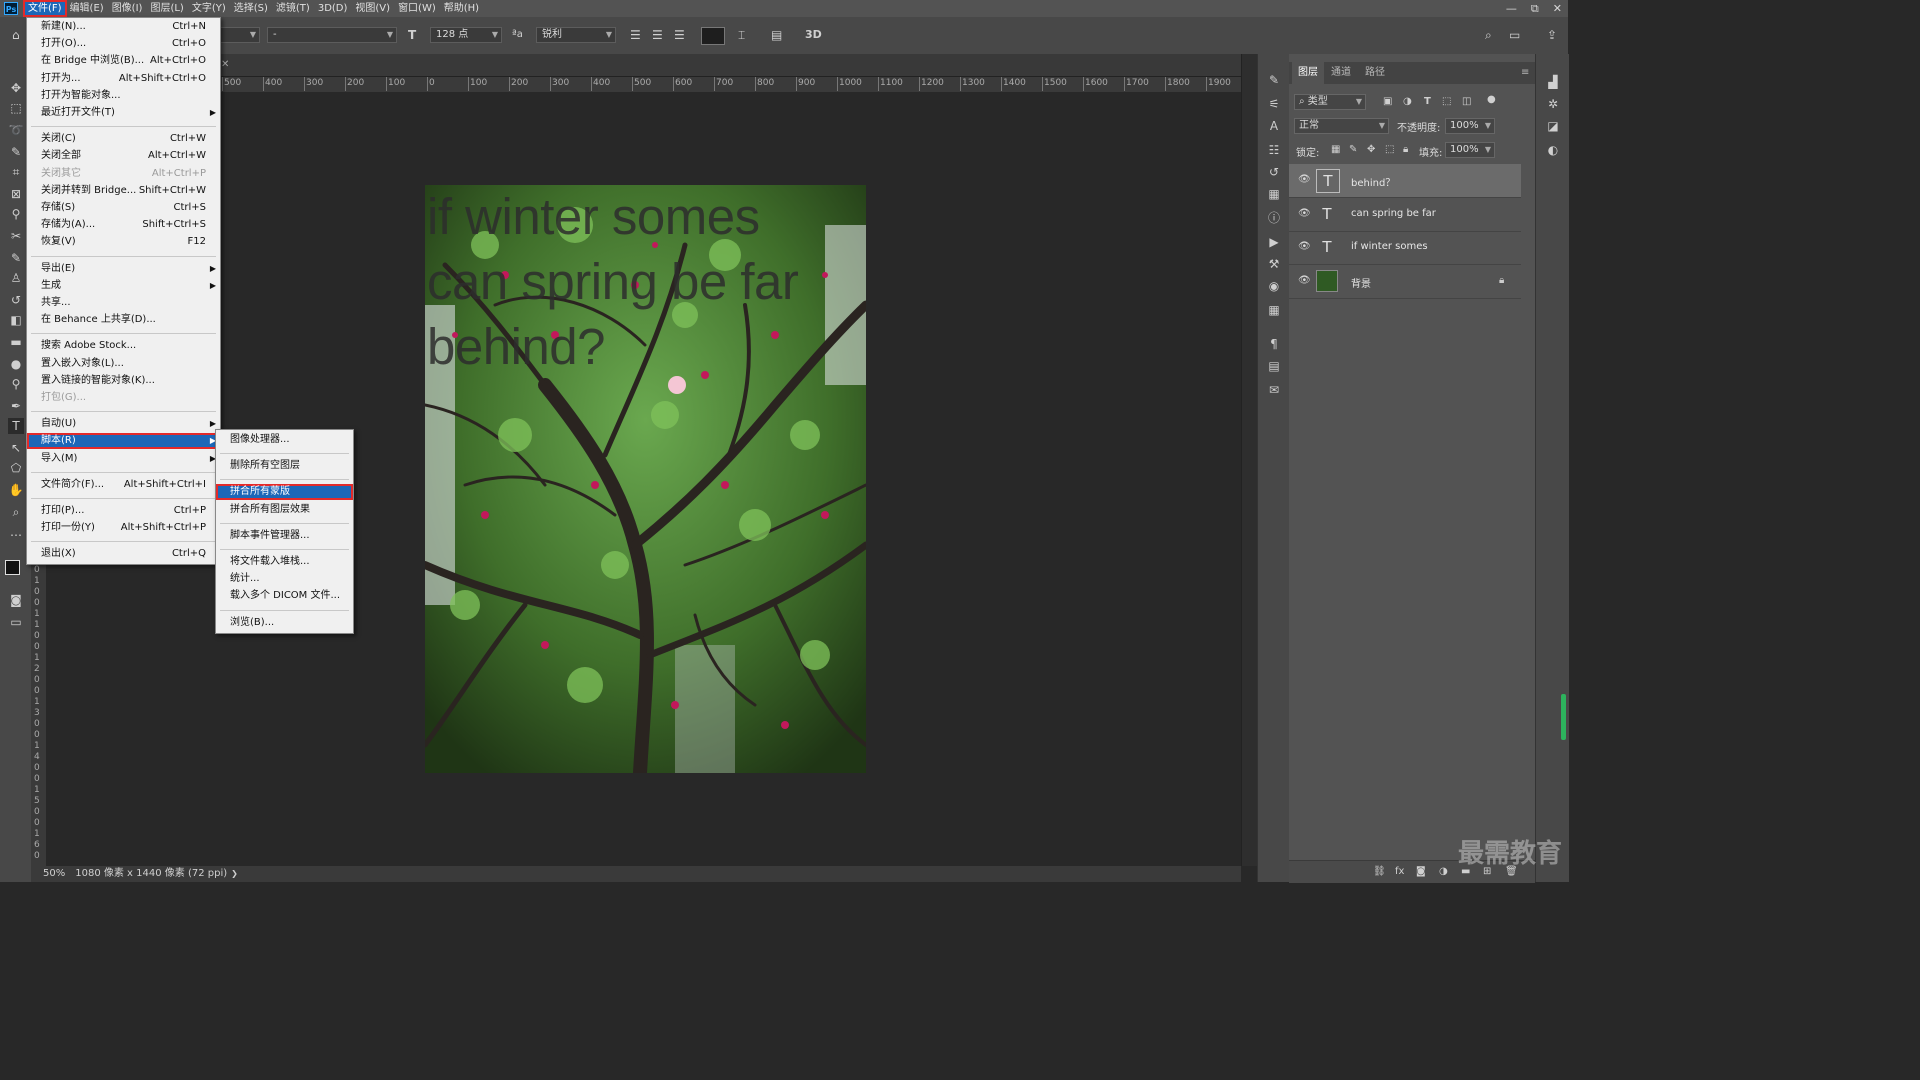 The width and height of the screenshot is (1920, 1080). I want to click on properties-icon: ◪, so click(1553, 126).